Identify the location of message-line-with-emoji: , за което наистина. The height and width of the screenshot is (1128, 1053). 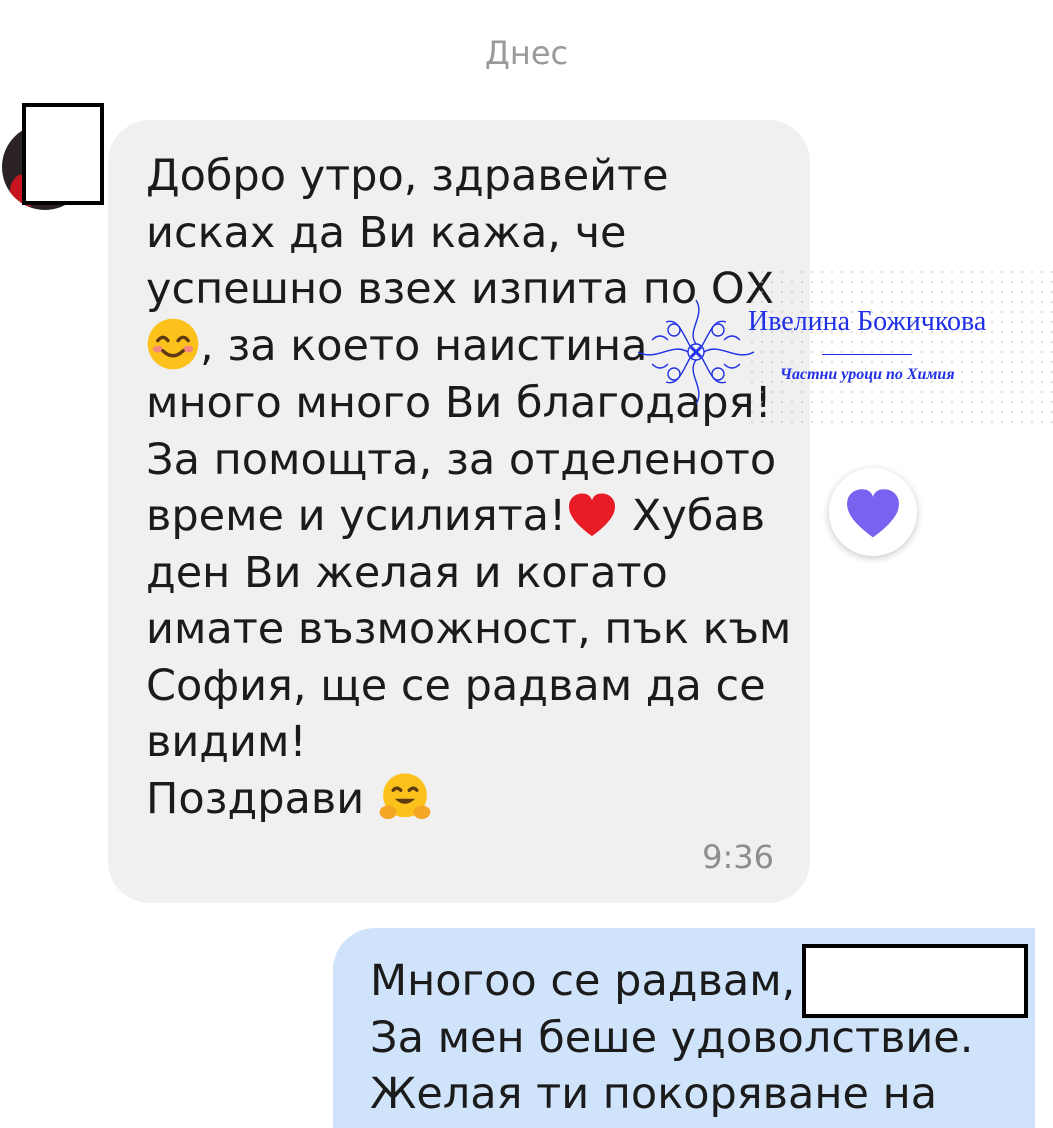
(471, 347).